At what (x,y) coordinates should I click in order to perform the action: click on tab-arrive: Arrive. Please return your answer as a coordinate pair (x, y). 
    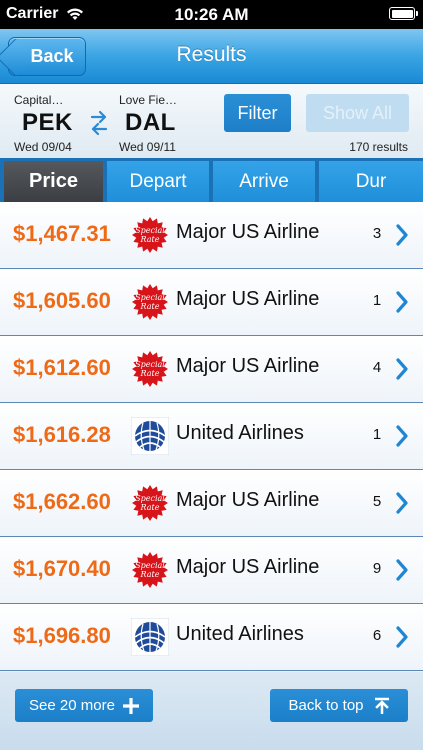
    Looking at the image, I should click on (264, 181).